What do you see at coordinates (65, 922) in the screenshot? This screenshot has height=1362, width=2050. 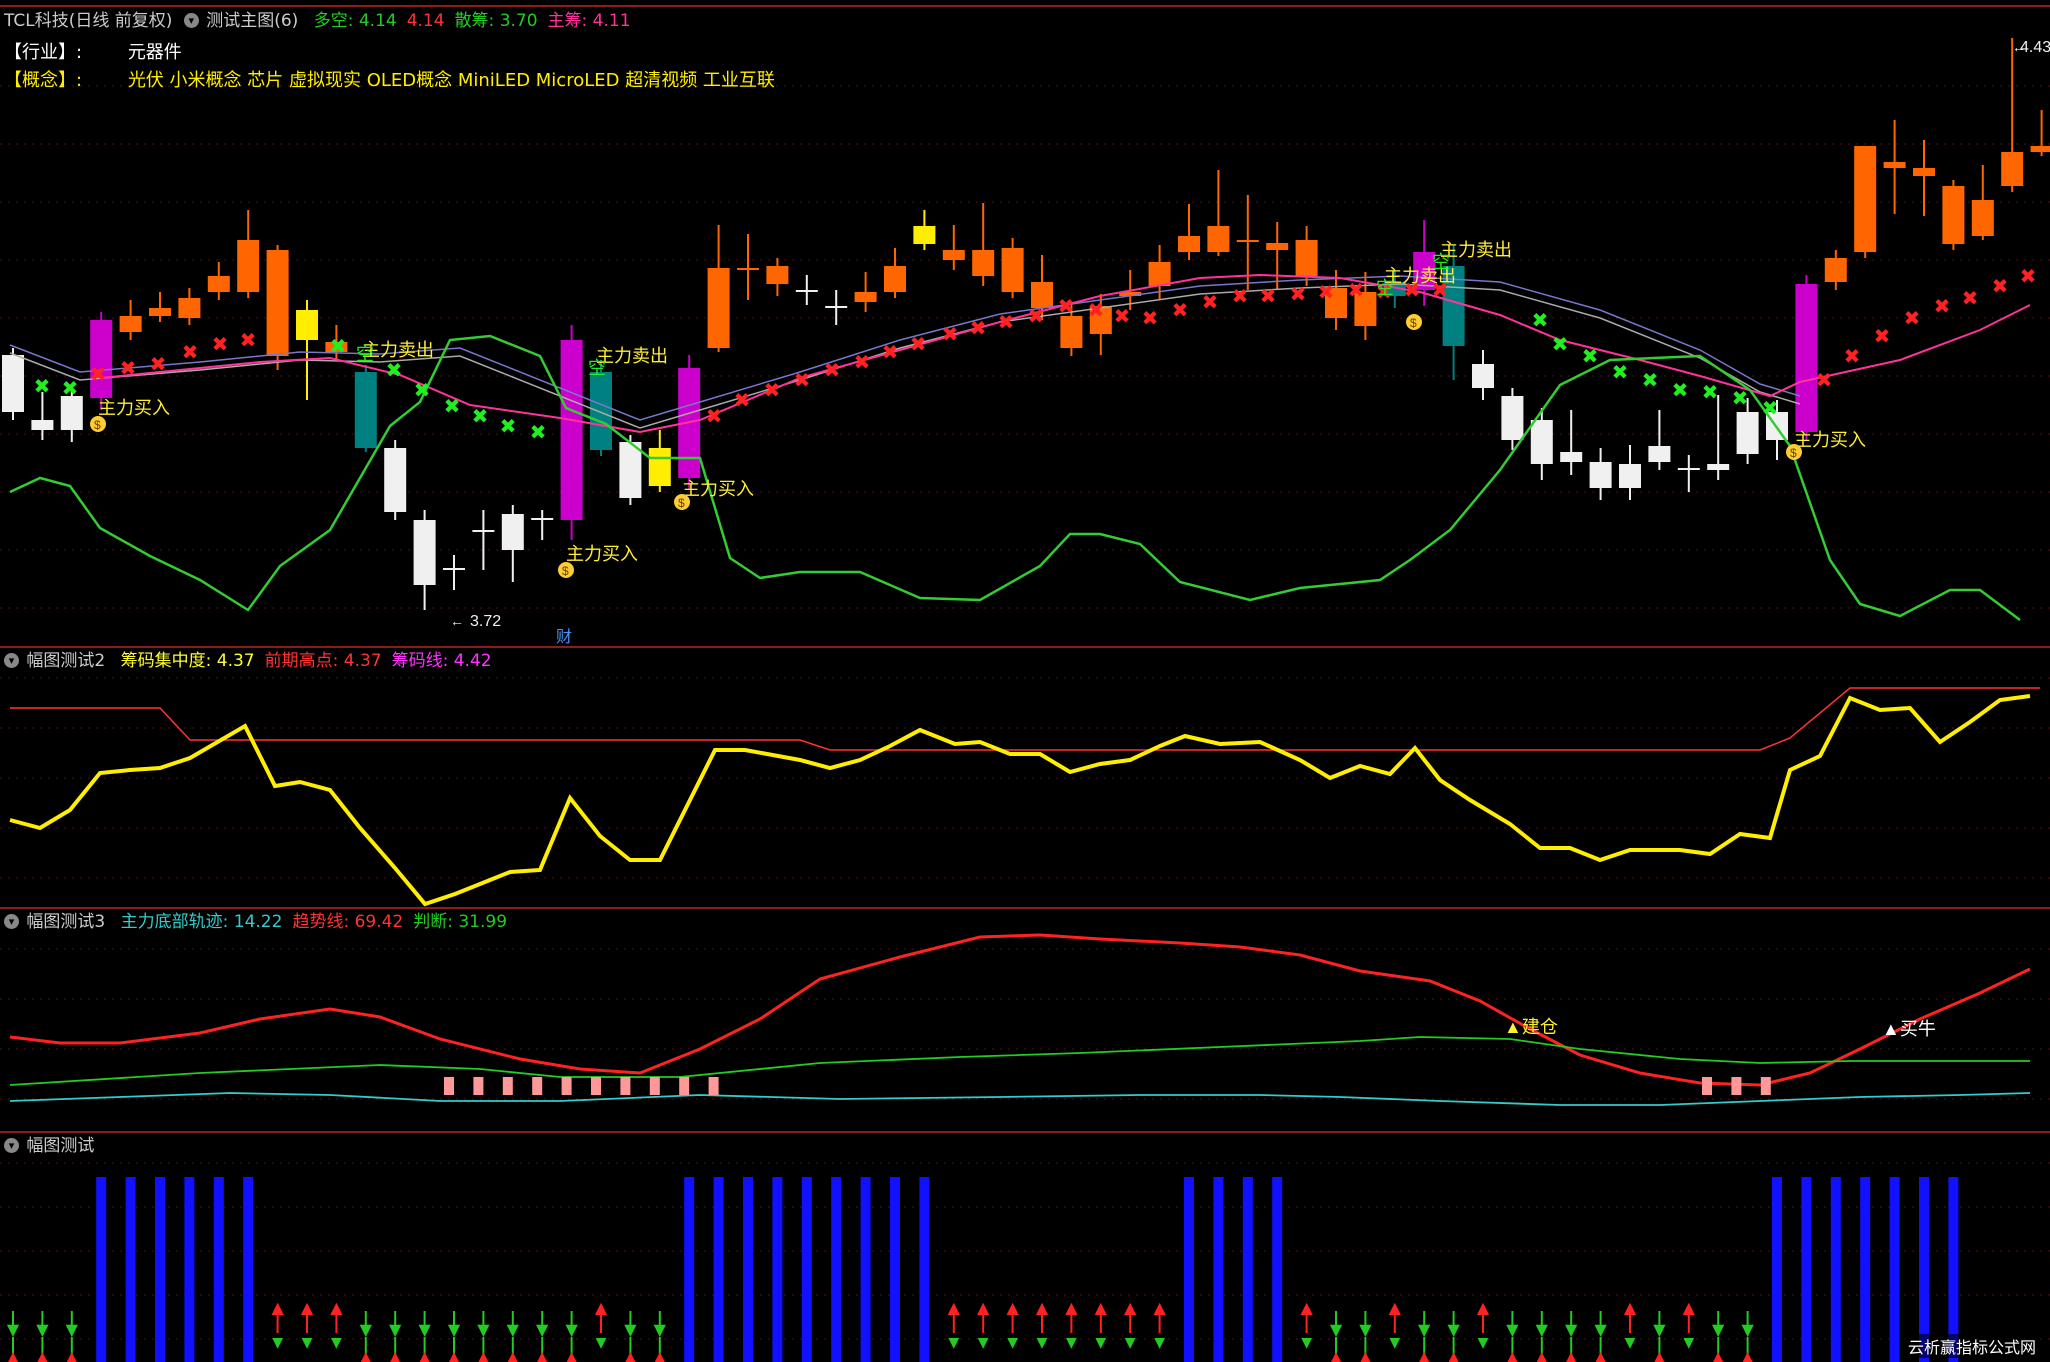 I see `pane3-title: 幅图测试3` at bounding box center [65, 922].